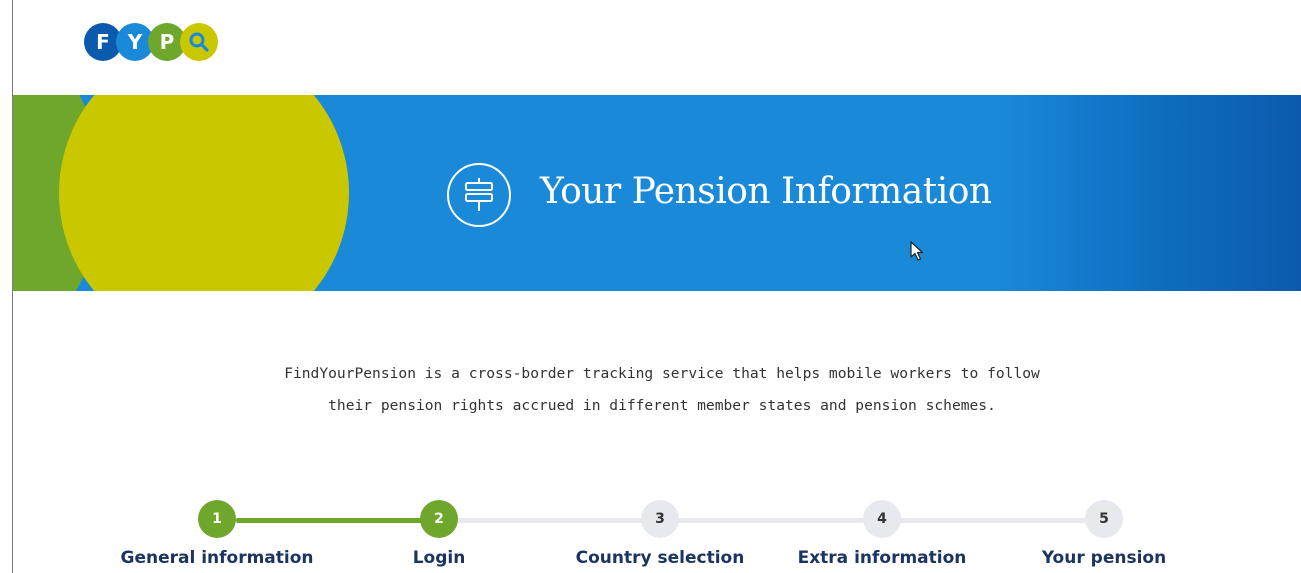 This screenshot has height=573, width=1301. Describe the element at coordinates (917, 251) in the screenshot. I see `mouse-cursor-icon` at that location.